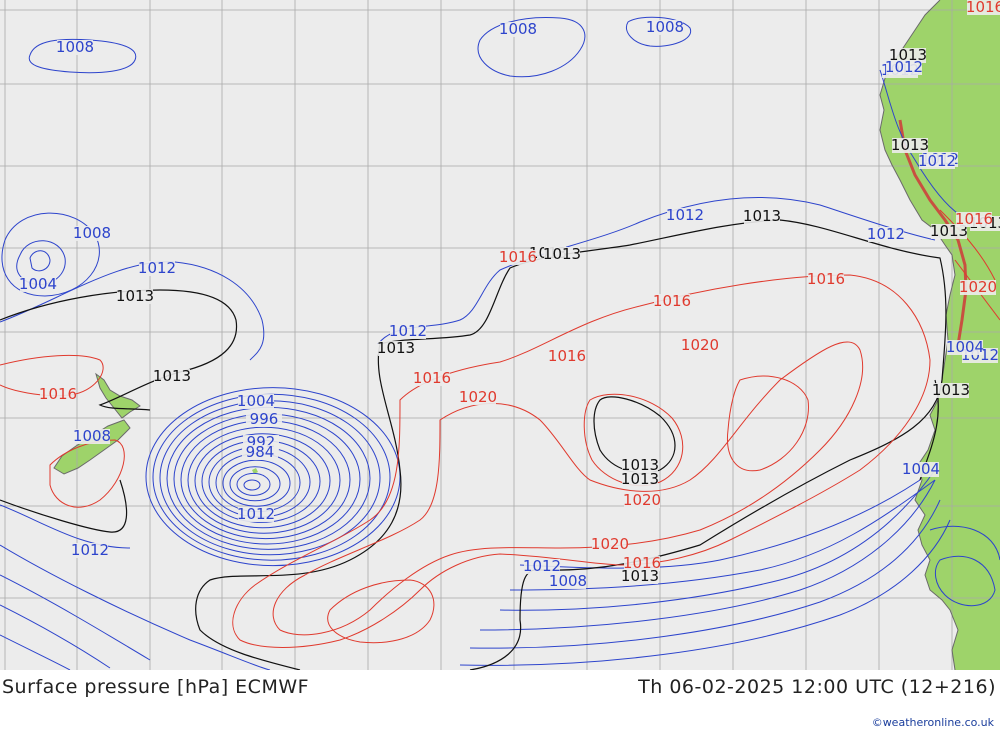 This screenshot has height=733, width=1000. What do you see at coordinates (817, 687) in the screenshot?
I see `forecast-datetime: Th 06-02-2025 12:00 UTC (12+216)` at bounding box center [817, 687].